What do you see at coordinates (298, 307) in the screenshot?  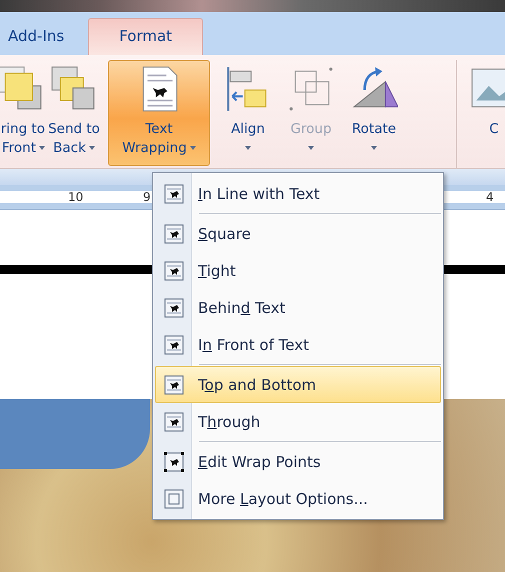 I see `menu-item: Behind Text` at bounding box center [298, 307].